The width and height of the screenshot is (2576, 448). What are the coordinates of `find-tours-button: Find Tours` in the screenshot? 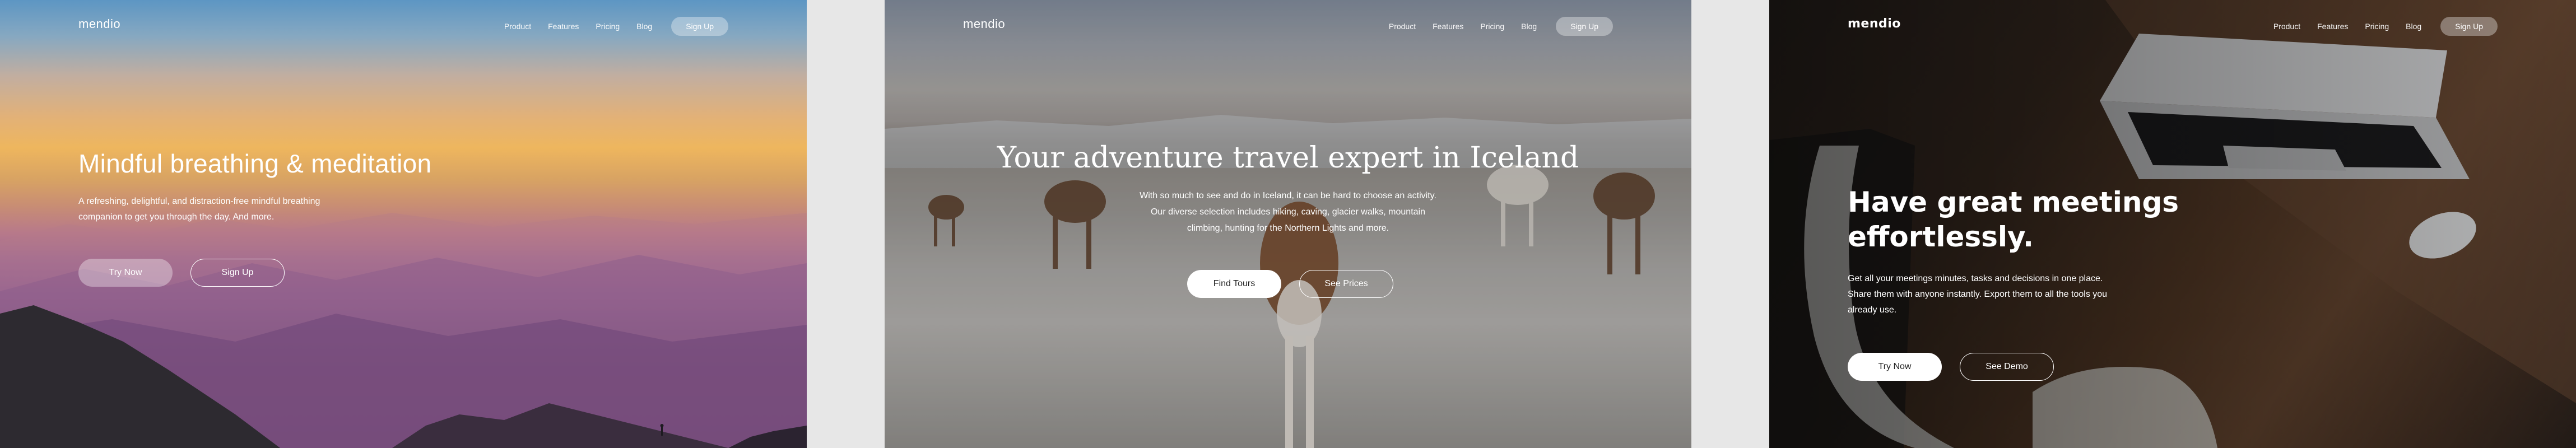 It's located at (1234, 284).